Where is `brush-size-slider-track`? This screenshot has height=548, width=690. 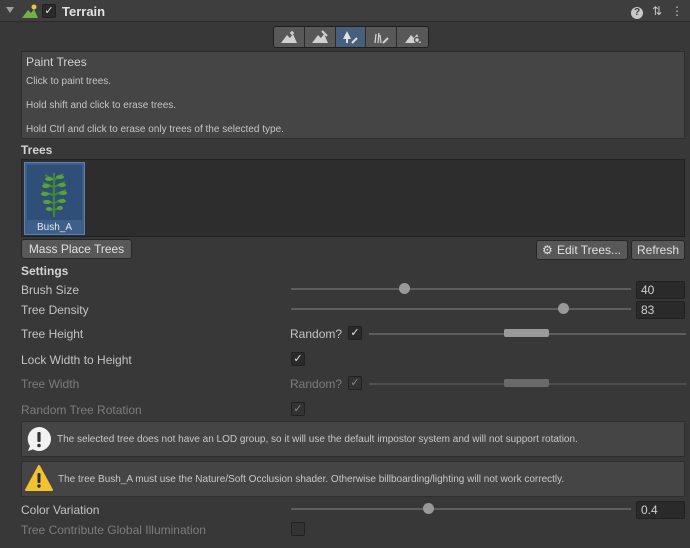 brush-size-slider-track is located at coordinates (461, 289).